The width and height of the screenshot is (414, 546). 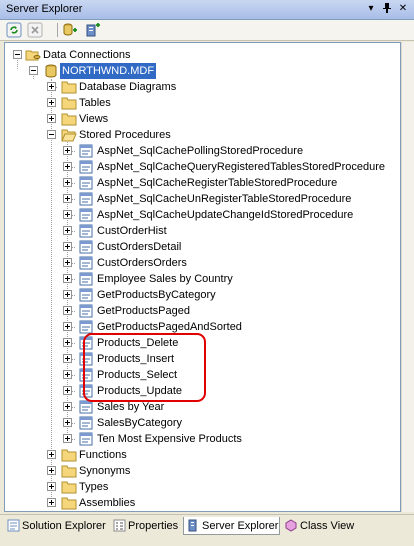 I want to click on tab-server-explorer: Server Explorer, so click(x=231, y=526).